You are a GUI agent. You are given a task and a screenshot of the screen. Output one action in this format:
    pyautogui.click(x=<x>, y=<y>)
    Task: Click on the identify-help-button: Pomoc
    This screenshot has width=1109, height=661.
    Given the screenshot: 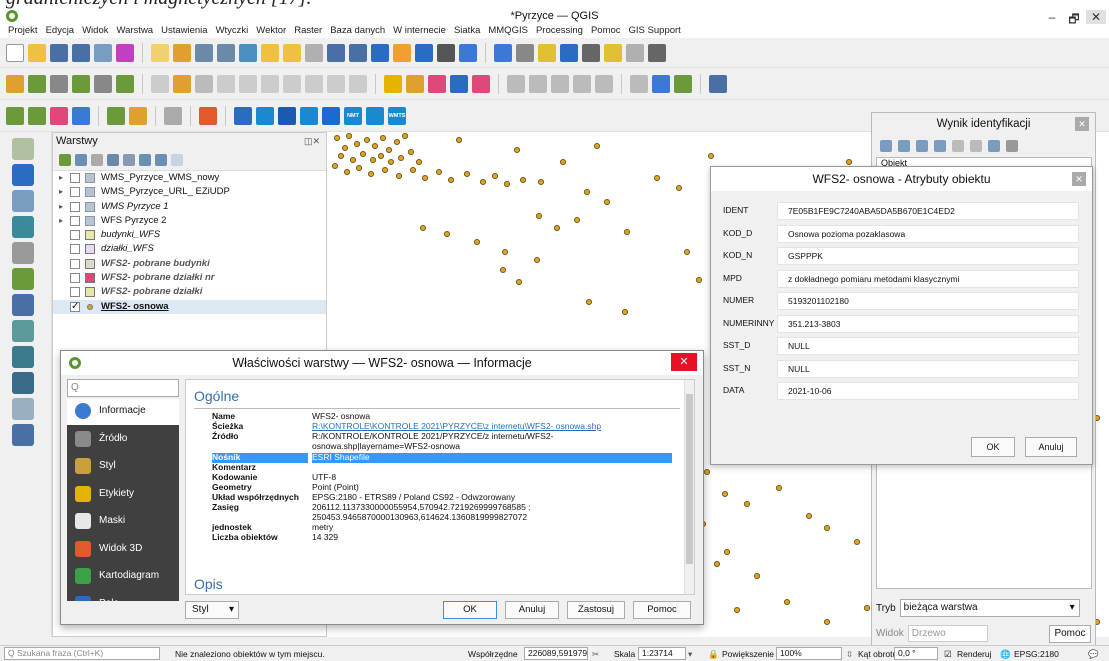 What is the action you would take?
    pyautogui.click(x=1070, y=634)
    